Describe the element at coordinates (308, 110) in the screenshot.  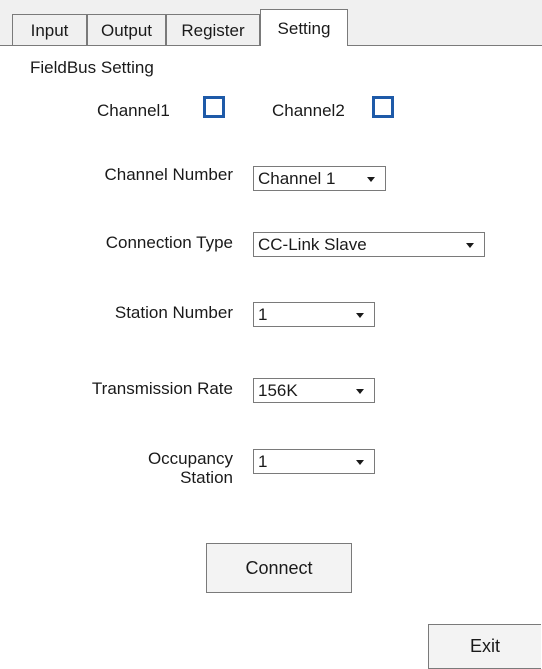
I see `channel2-label: Channel2` at that location.